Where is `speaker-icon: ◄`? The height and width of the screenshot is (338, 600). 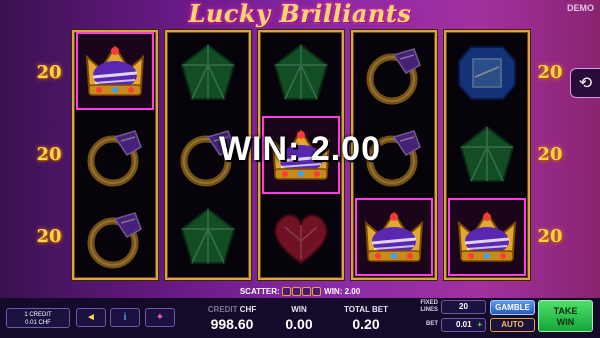 speaker-icon: ◄ is located at coordinates (91, 317).